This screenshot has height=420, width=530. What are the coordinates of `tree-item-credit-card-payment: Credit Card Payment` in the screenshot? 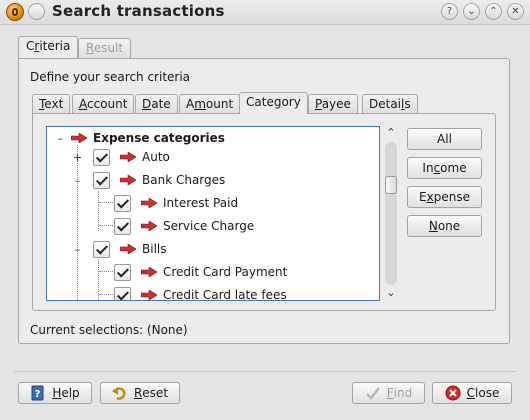 It's located at (213, 272).